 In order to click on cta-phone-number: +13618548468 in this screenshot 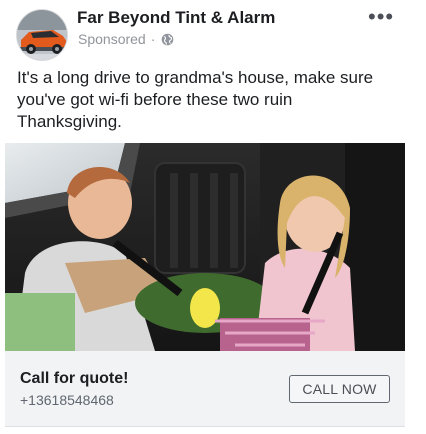, I will do `click(67, 400)`.